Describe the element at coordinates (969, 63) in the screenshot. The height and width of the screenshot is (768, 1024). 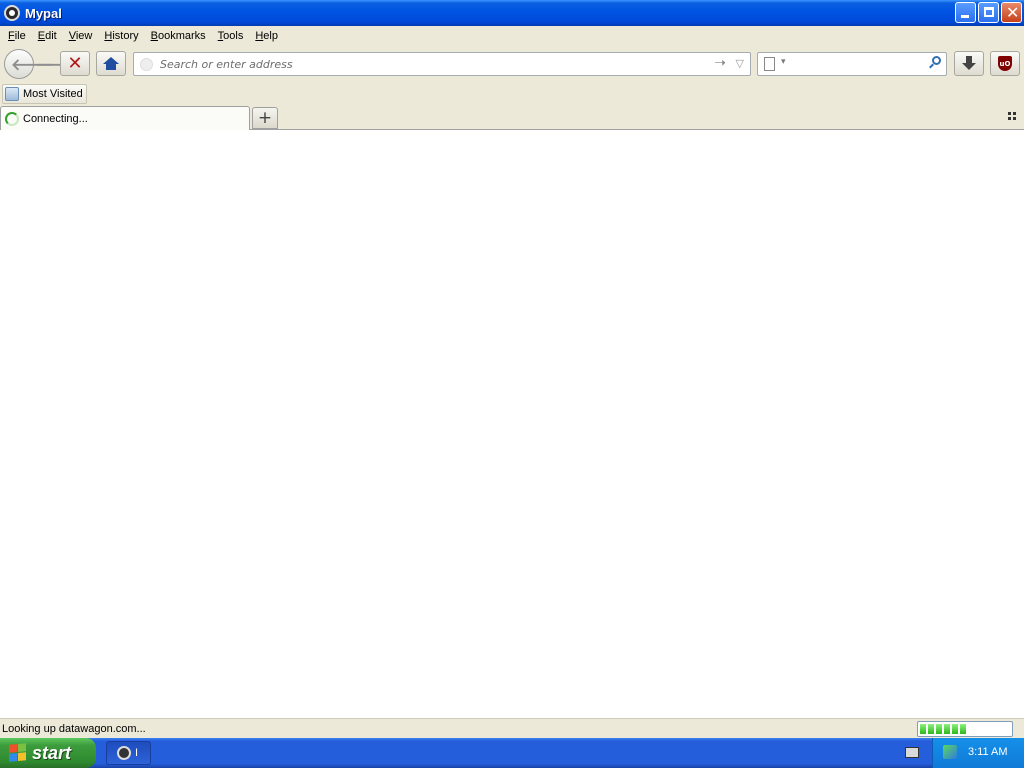
I see `downloads-button` at that location.